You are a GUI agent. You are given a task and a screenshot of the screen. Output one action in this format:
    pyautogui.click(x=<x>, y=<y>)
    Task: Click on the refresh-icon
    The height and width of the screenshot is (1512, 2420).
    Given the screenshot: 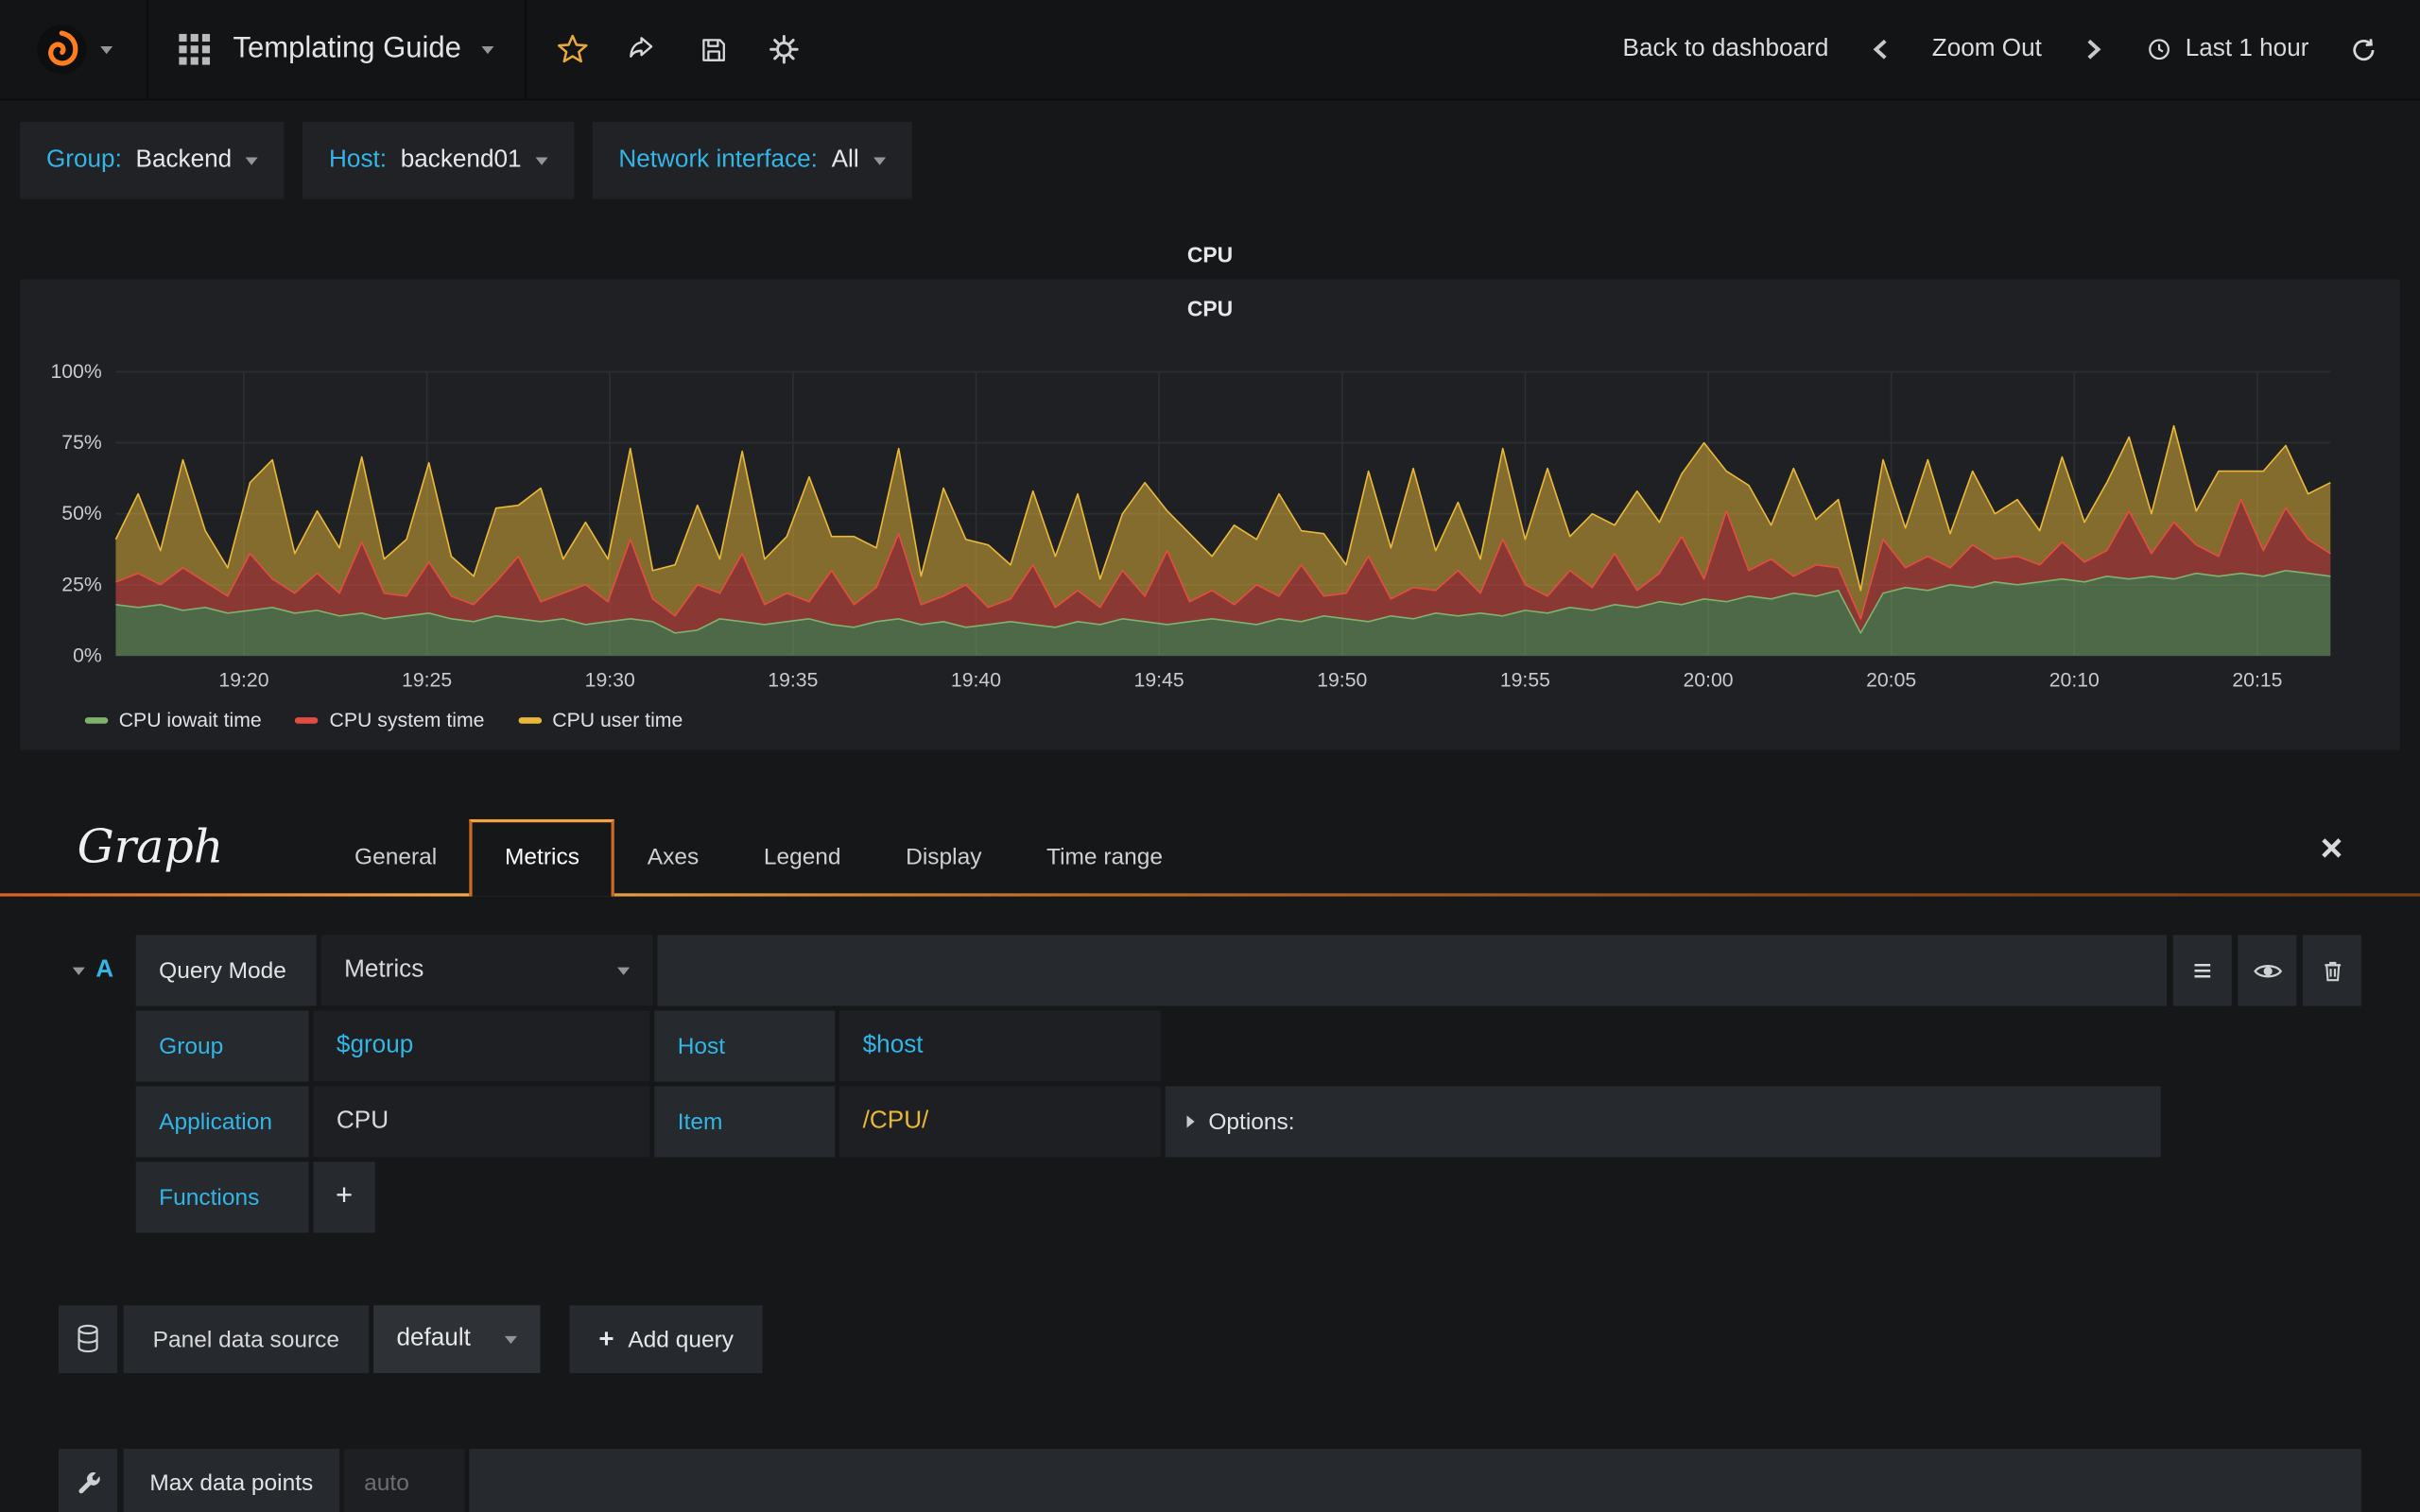 What is the action you would take?
    pyautogui.click(x=2364, y=49)
    